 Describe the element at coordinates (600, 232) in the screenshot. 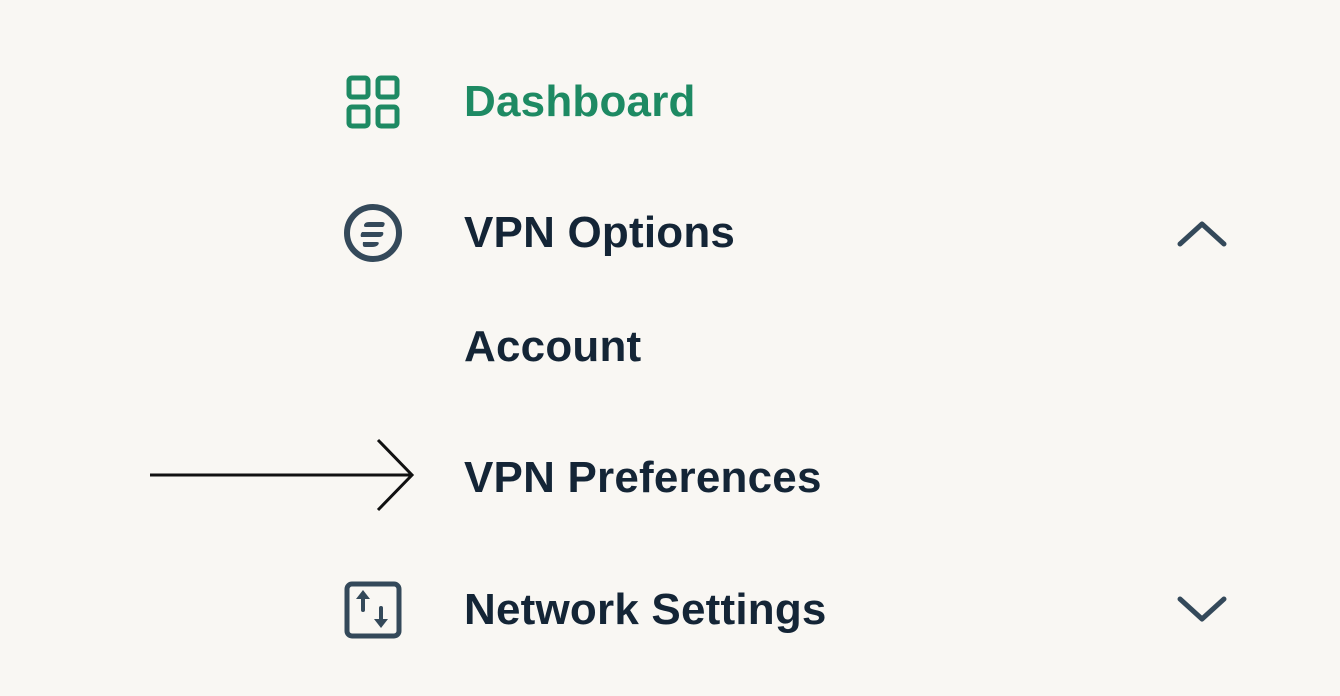

I see `nav-item-vpn-options-label: VPN Options` at that location.